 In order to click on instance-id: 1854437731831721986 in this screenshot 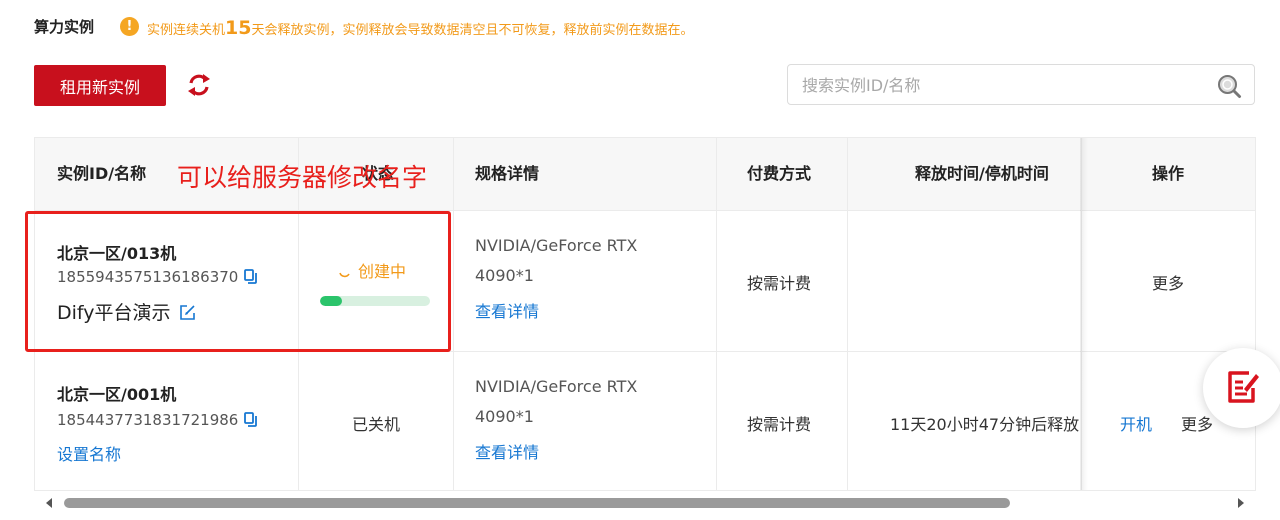, I will do `click(157, 420)`.